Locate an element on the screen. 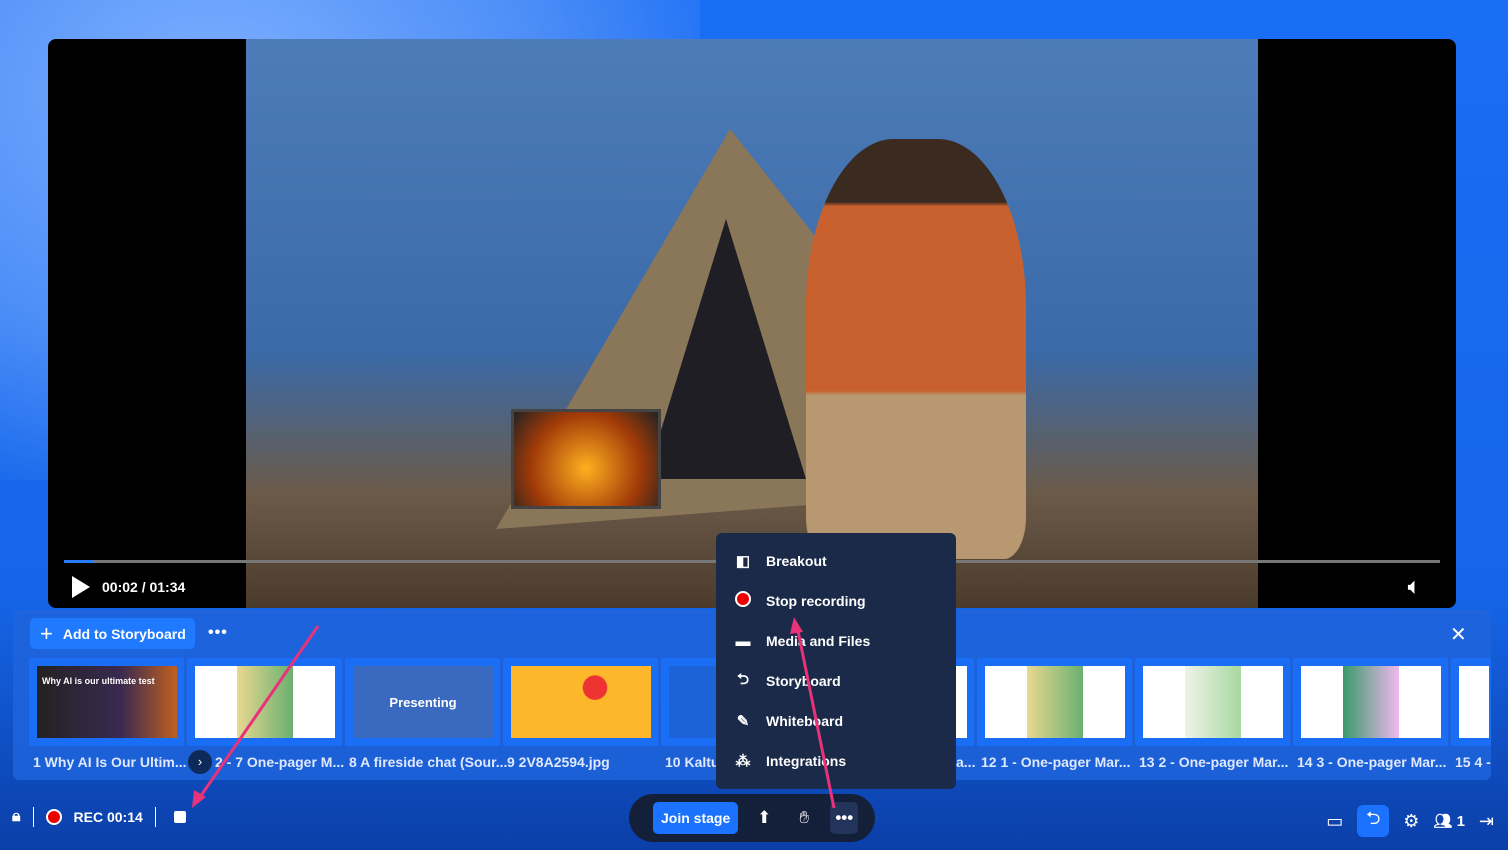 Image resolution: width=1508 pixels, height=850 pixels. item-label: 15 4 - is located at coordinates (1473, 762).